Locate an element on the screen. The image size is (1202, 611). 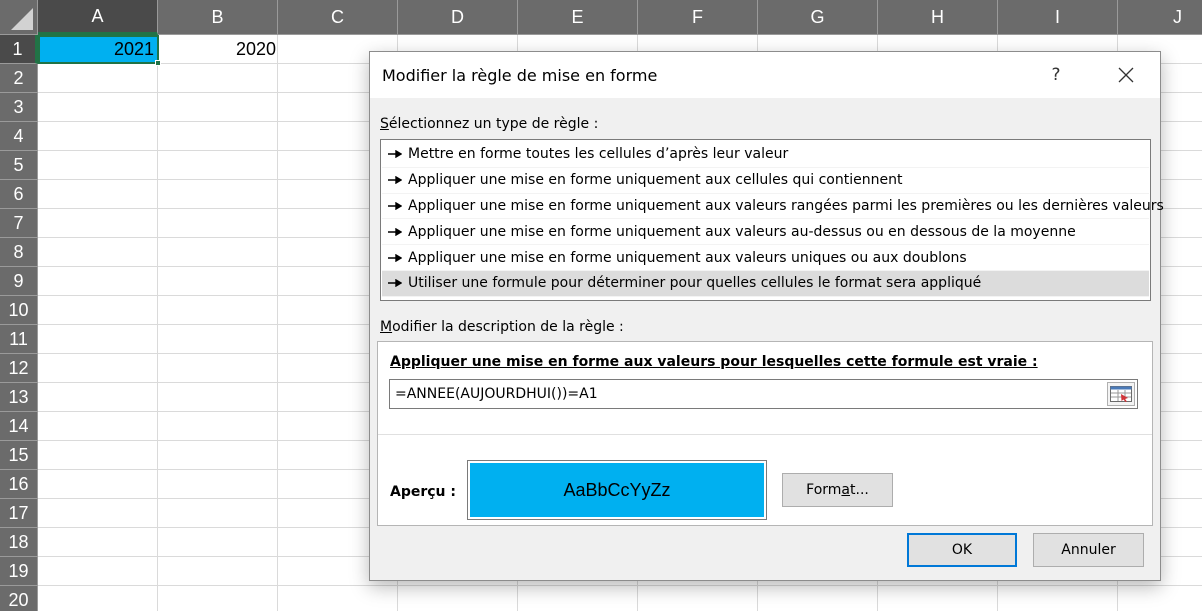
edit-rule-description-accel: M is located at coordinates (386, 327).